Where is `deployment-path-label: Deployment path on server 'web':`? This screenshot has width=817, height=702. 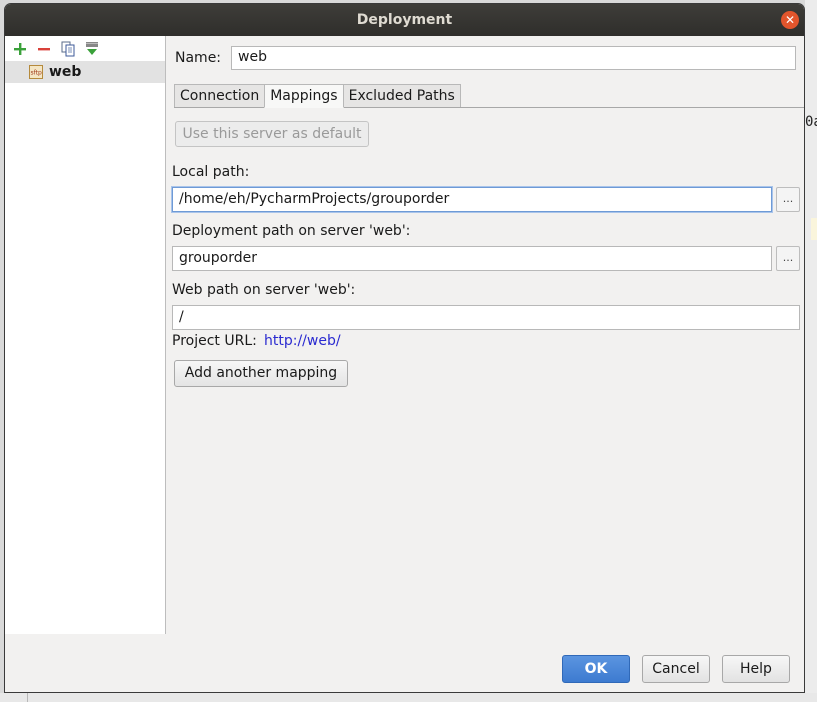 deployment-path-label: Deployment path on server 'web': is located at coordinates (291, 231).